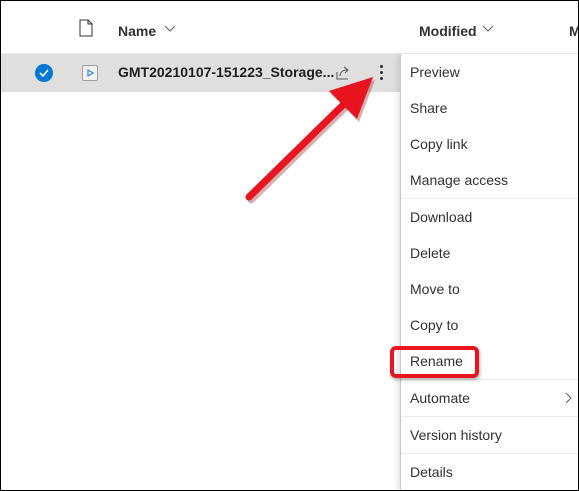  I want to click on menu-item-label: Automate, so click(440, 398).